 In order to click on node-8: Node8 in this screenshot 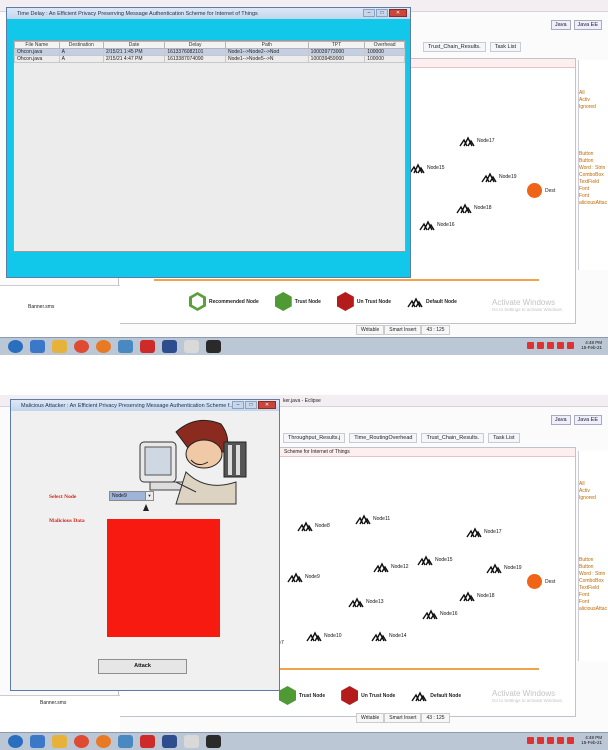, I will do `click(313, 526)`.